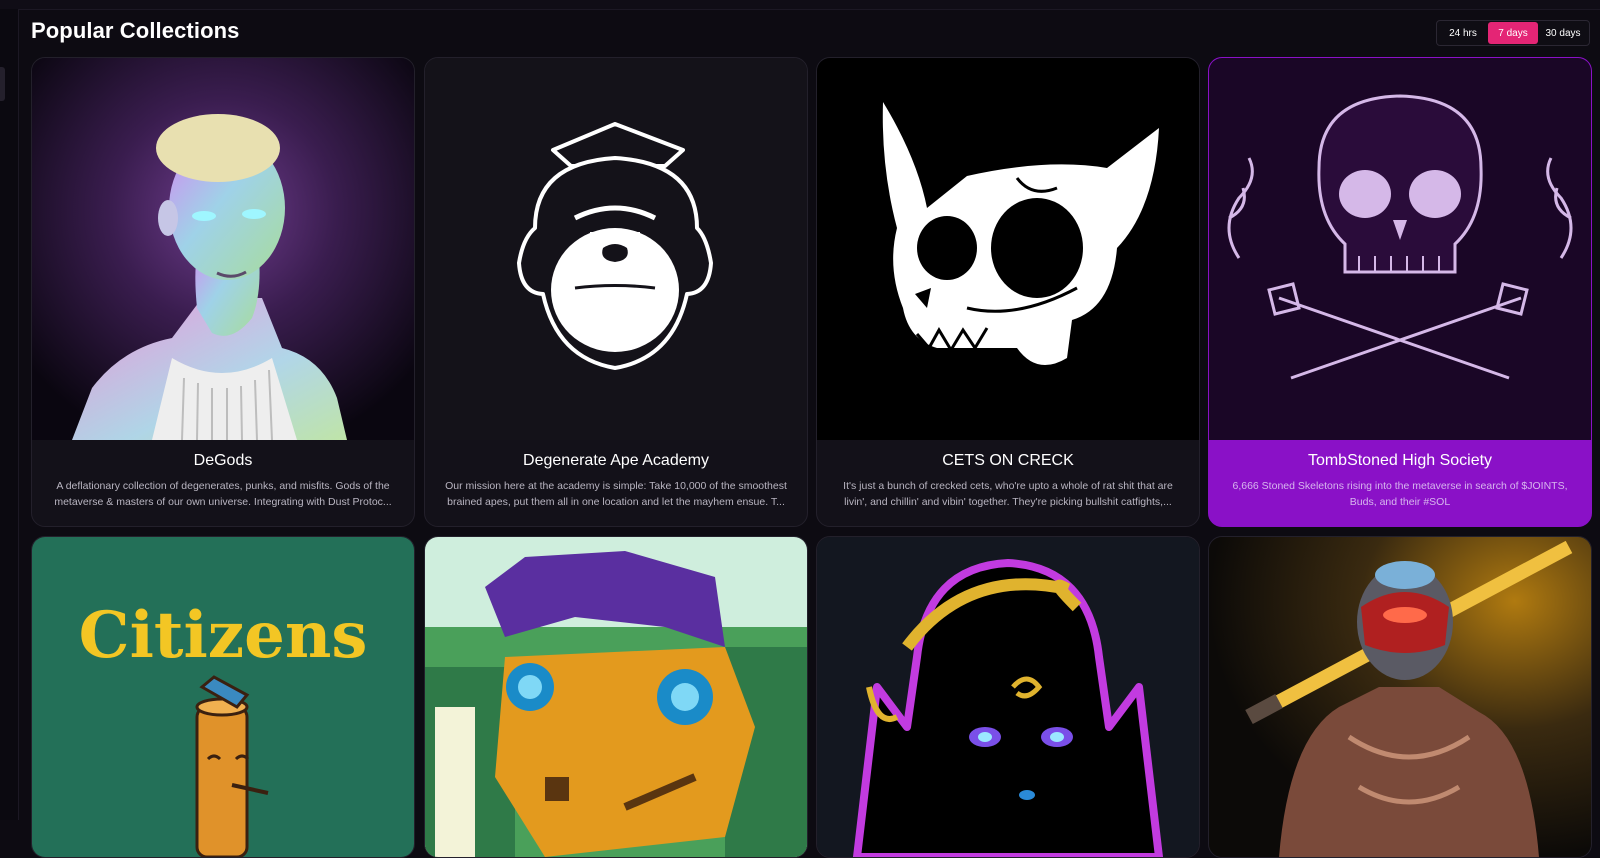 Image resolution: width=1600 pixels, height=858 pixels. What do you see at coordinates (1563, 33) in the screenshot?
I see `range-30d-button: 30 days` at bounding box center [1563, 33].